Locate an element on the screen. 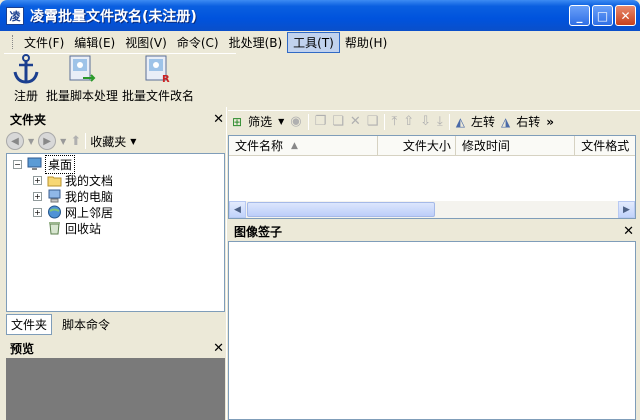 This screenshot has height=420, width=640. column-filesize-label: 文件大小 is located at coordinates (426, 146).